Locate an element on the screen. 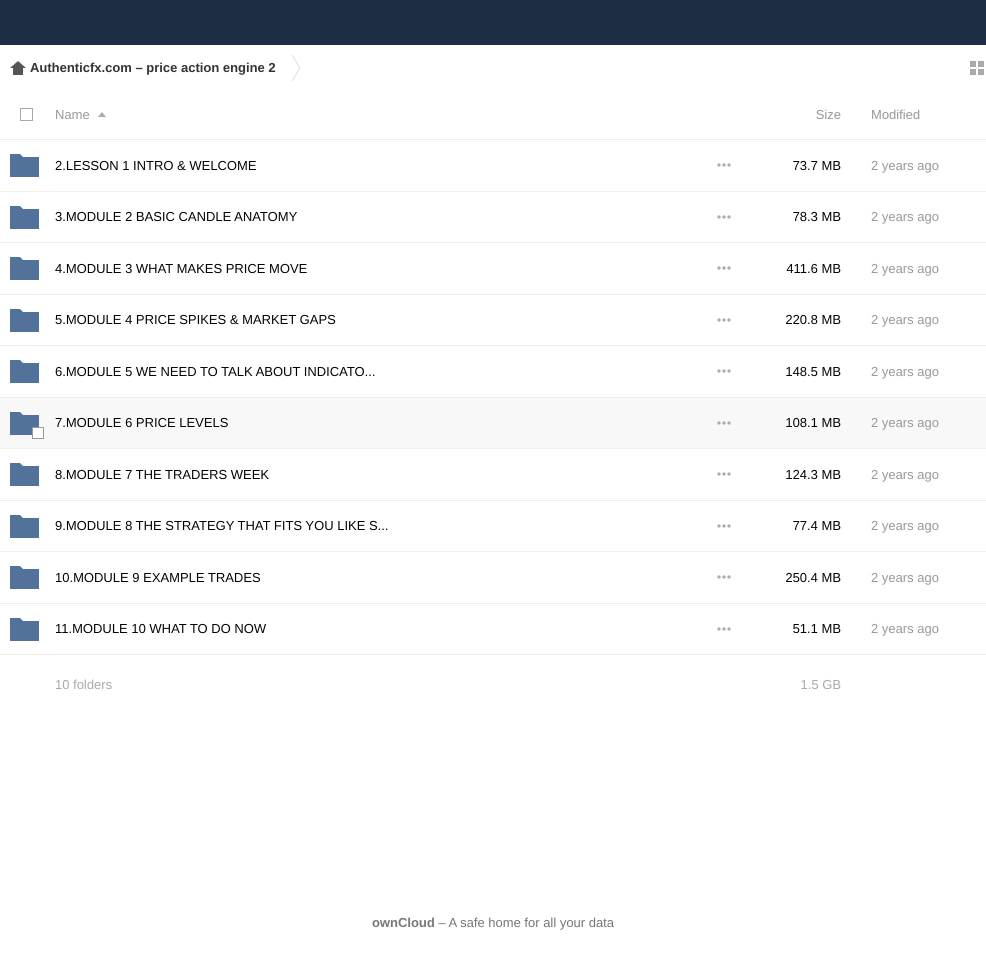 This screenshot has width=986, height=971. home-icon is located at coordinates (18, 67).